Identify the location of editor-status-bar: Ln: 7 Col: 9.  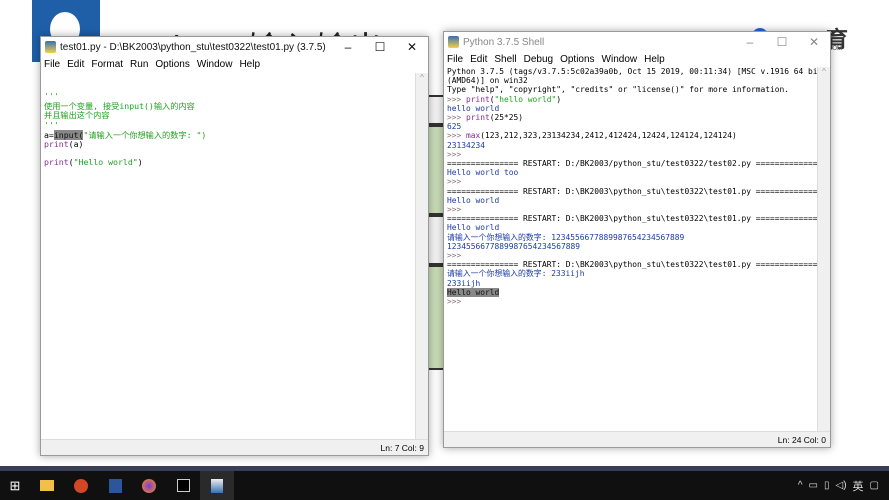
(234, 447).